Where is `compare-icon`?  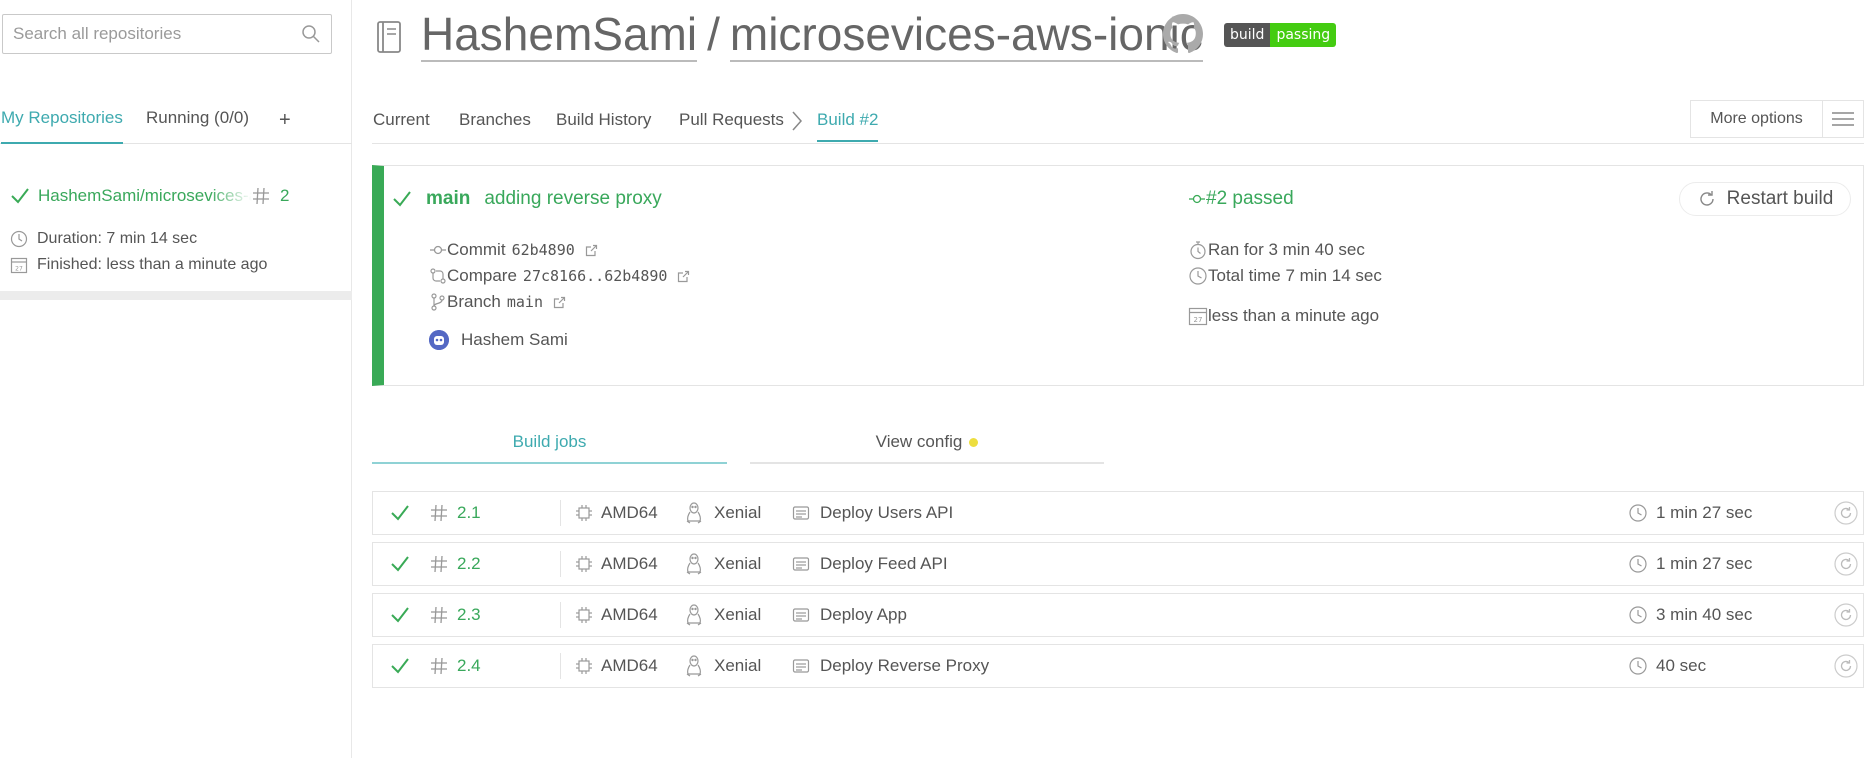 compare-icon is located at coordinates (438, 276).